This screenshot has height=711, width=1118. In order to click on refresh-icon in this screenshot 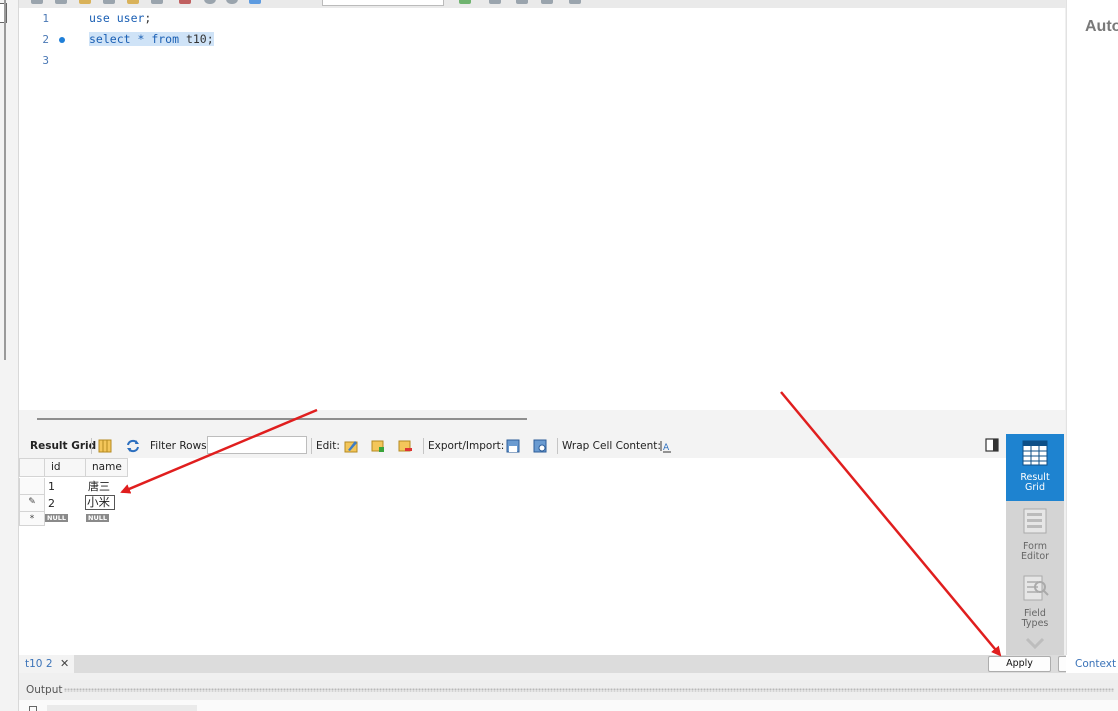, I will do `click(133, 446)`.